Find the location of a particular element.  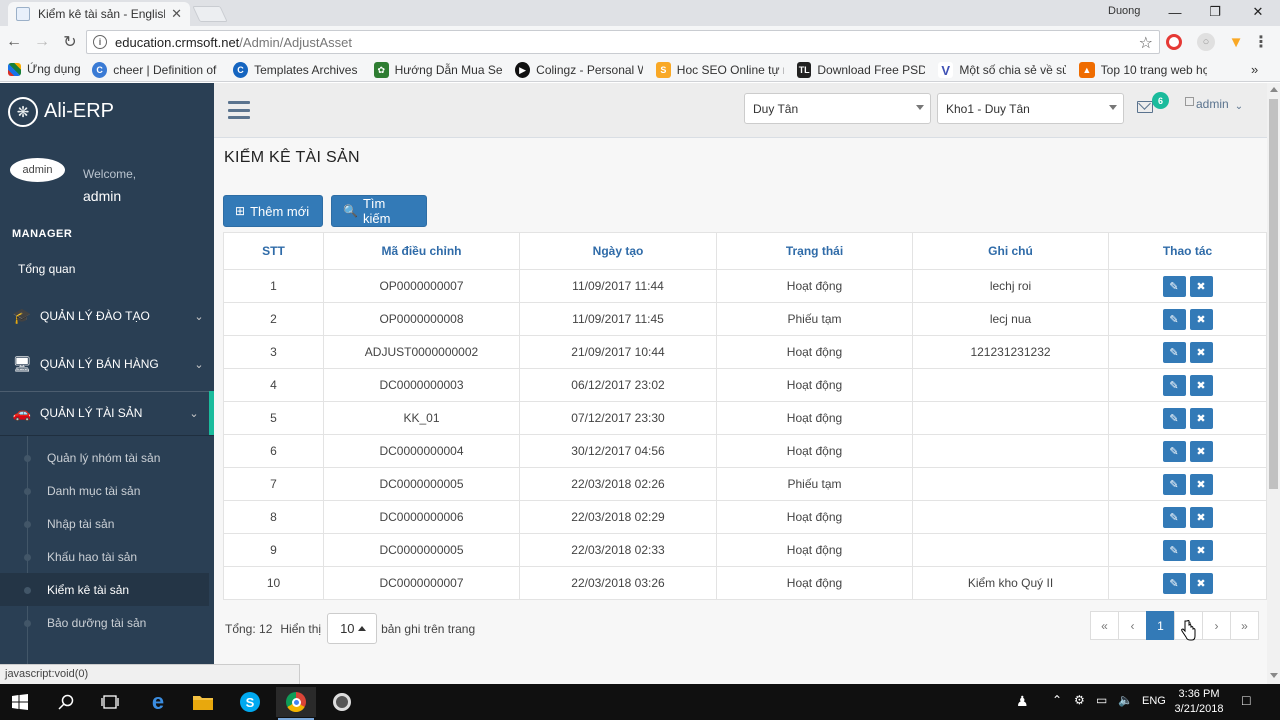

table-cell: lechj roi is located at coordinates (1010, 286).